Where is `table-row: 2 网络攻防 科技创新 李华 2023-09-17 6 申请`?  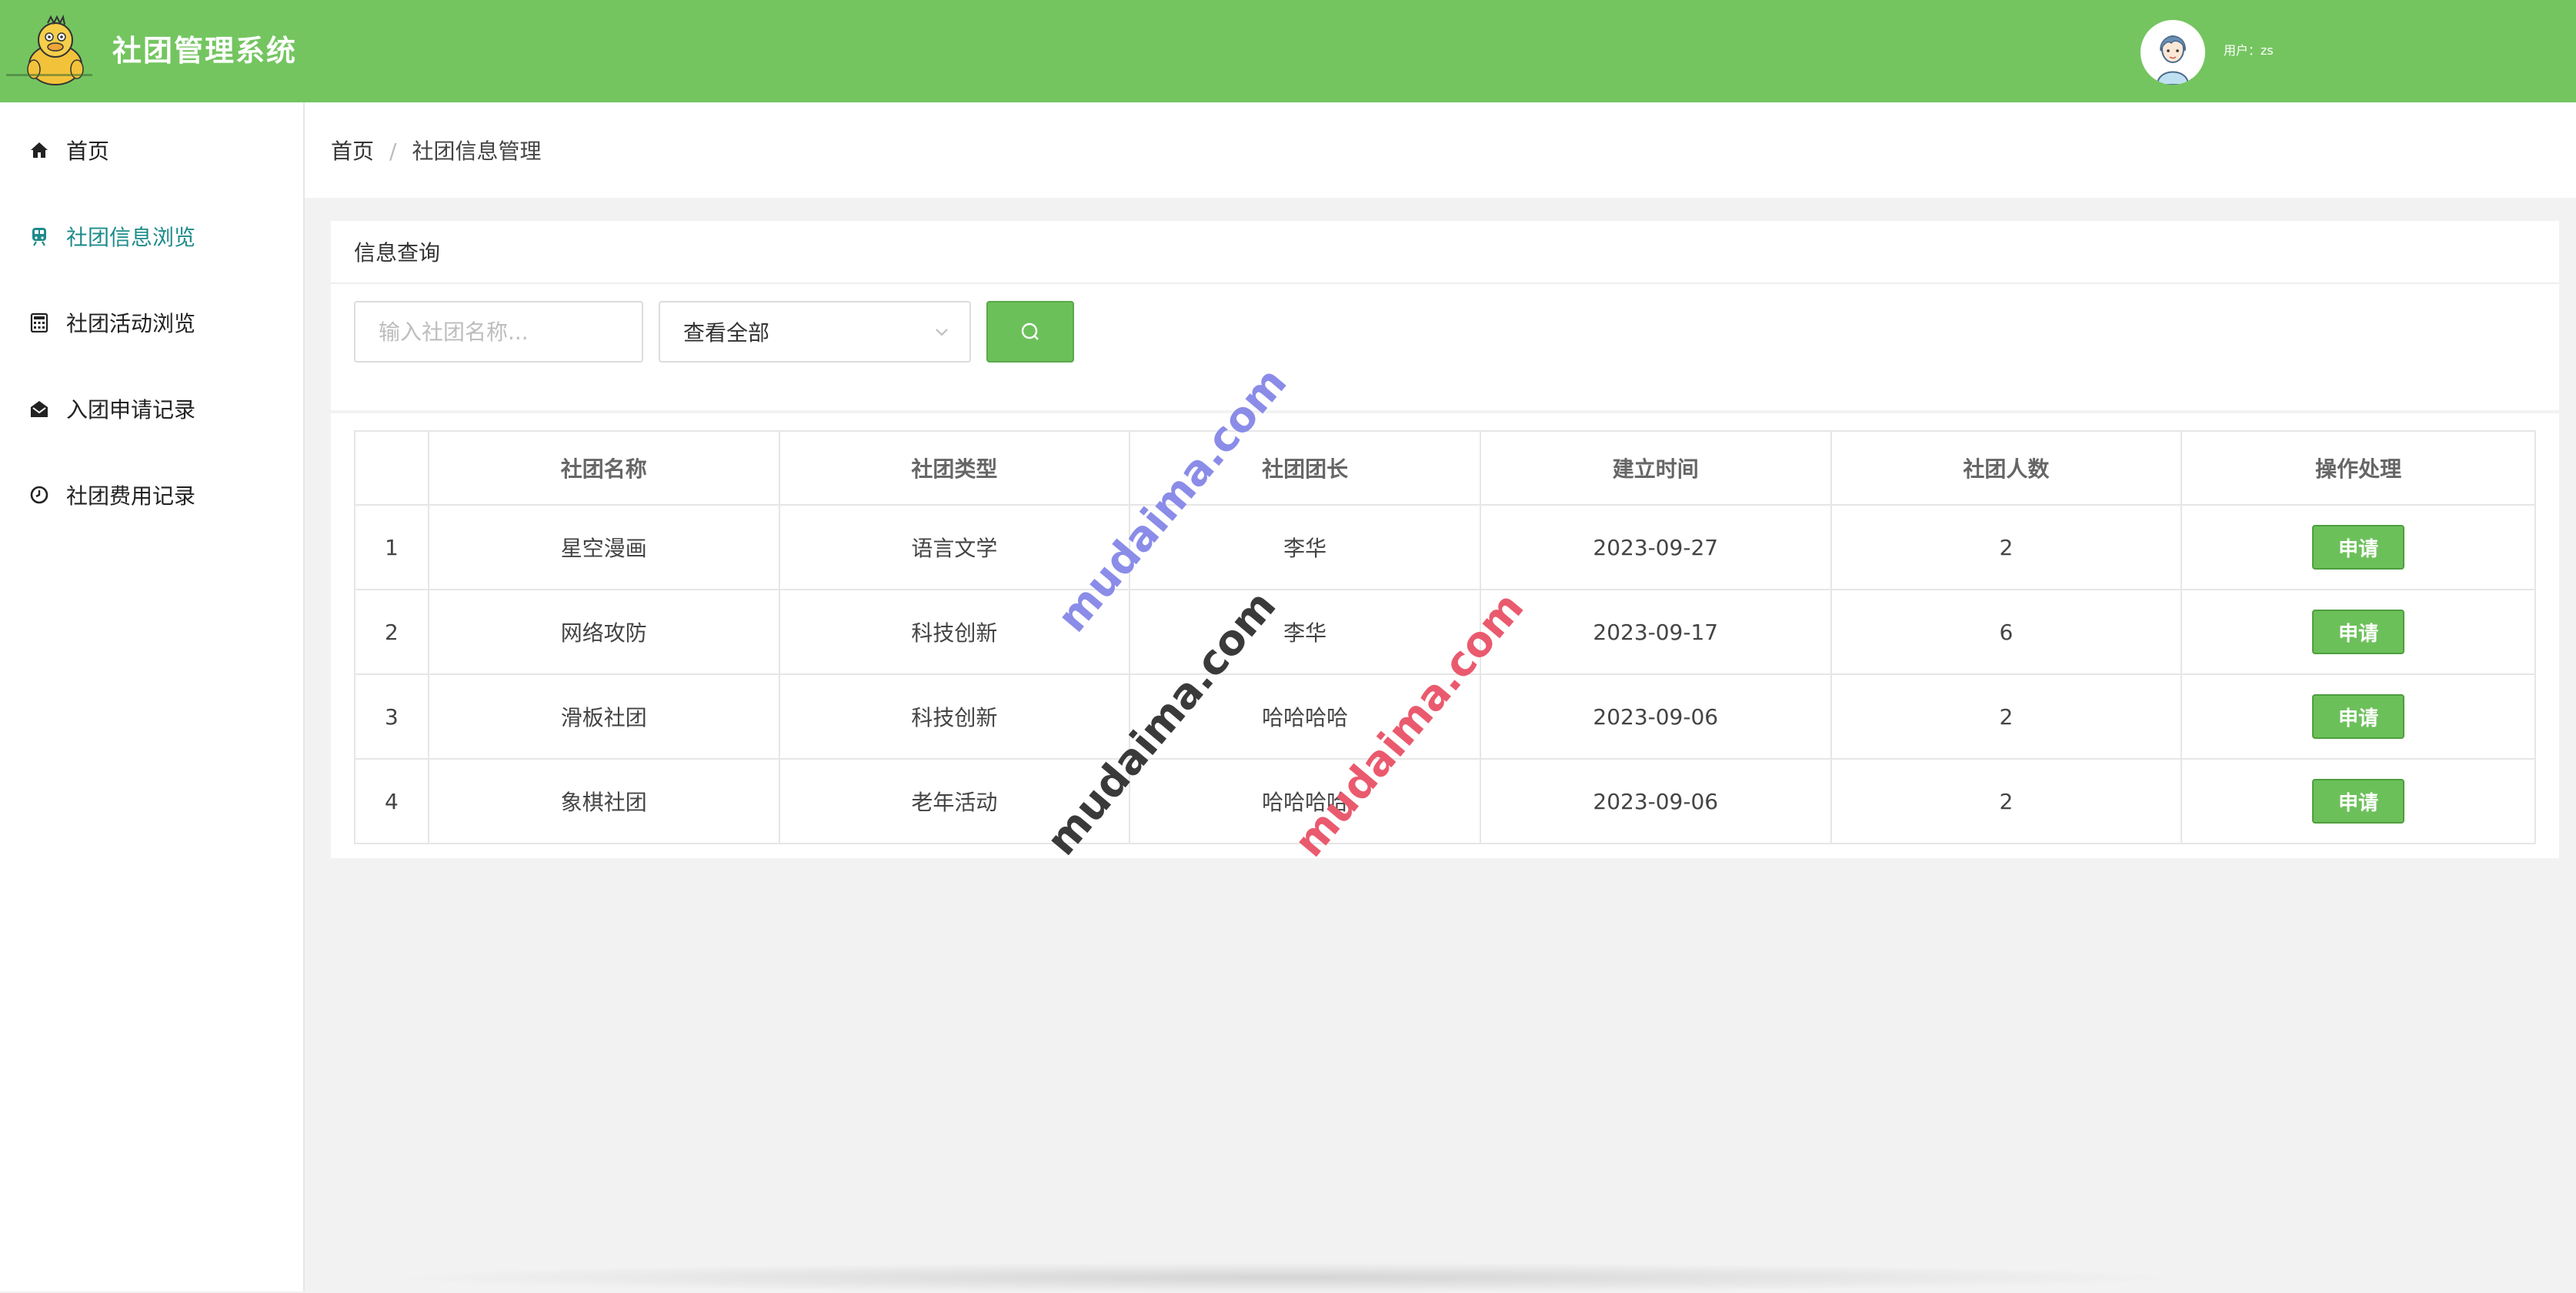
table-row: 2 网络攻防 科技创新 李华 2023-09-17 6 申请 is located at coordinates (1445, 632).